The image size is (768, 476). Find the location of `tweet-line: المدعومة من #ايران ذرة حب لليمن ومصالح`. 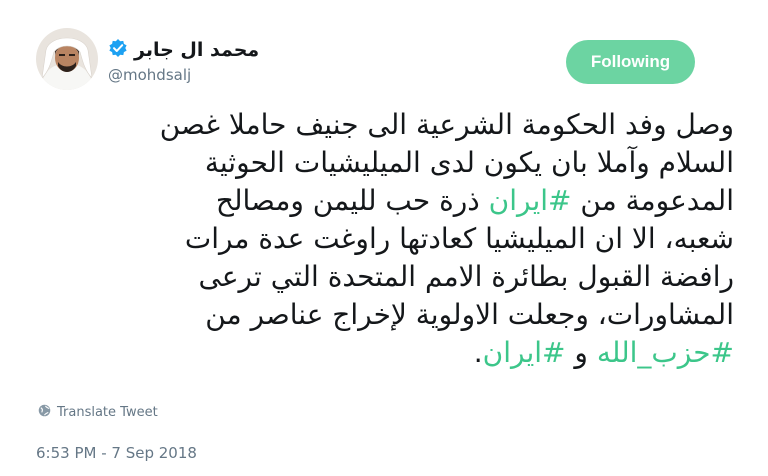

tweet-line: المدعومة من #ايران ذرة حب لليمن ومصالح is located at coordinates (385, 201).